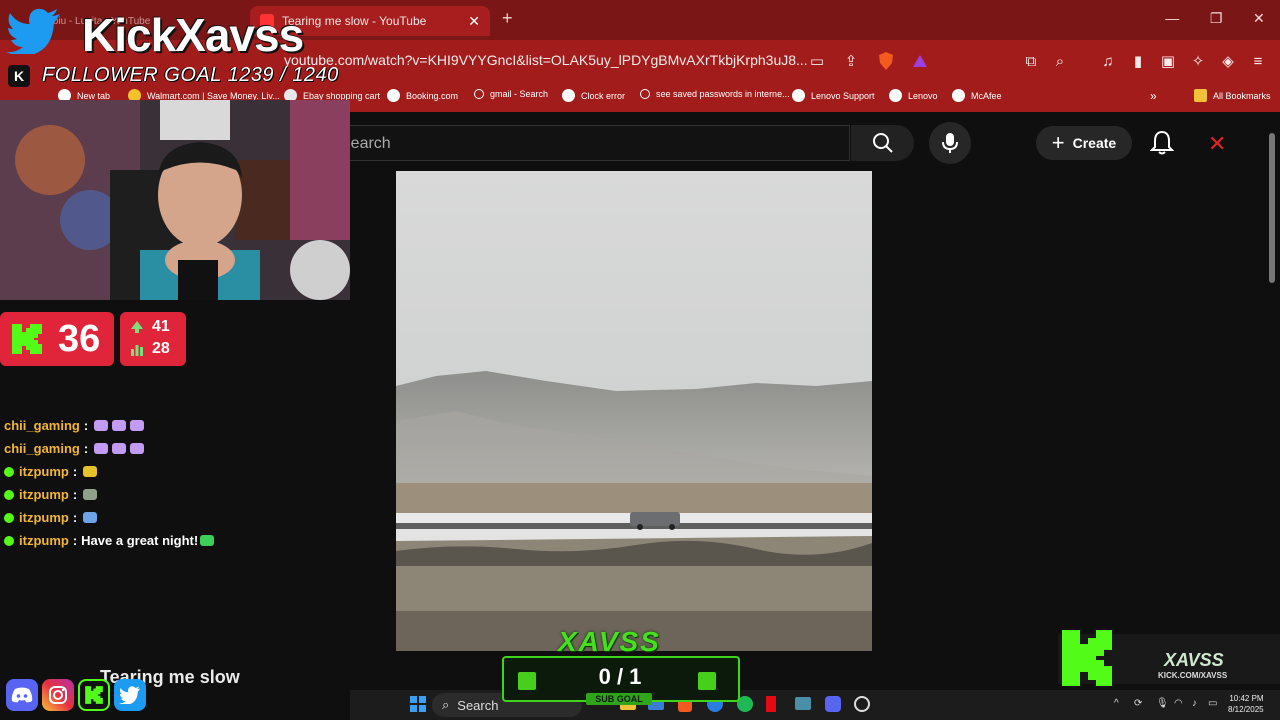 The height and width of the screenshot is (720, 1280). I want to click on tray-sync-icon: ⟳, so click(1138, 703).